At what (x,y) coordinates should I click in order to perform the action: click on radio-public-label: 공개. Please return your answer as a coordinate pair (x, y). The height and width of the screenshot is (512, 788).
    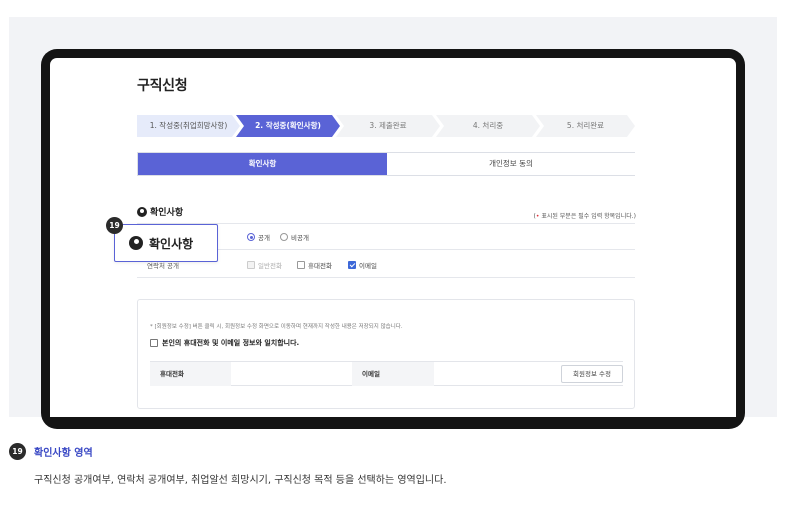
    Looking at the image, I should click on (264, 238).